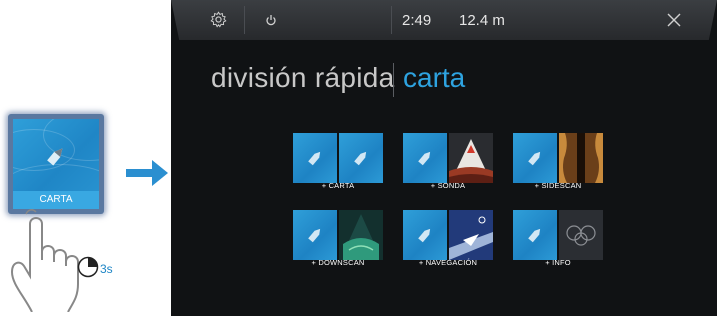  Describe the element at coordinates (448, 262) in the screenshot. I see `split-option-label: + NAVEGACIÓN` at that location.